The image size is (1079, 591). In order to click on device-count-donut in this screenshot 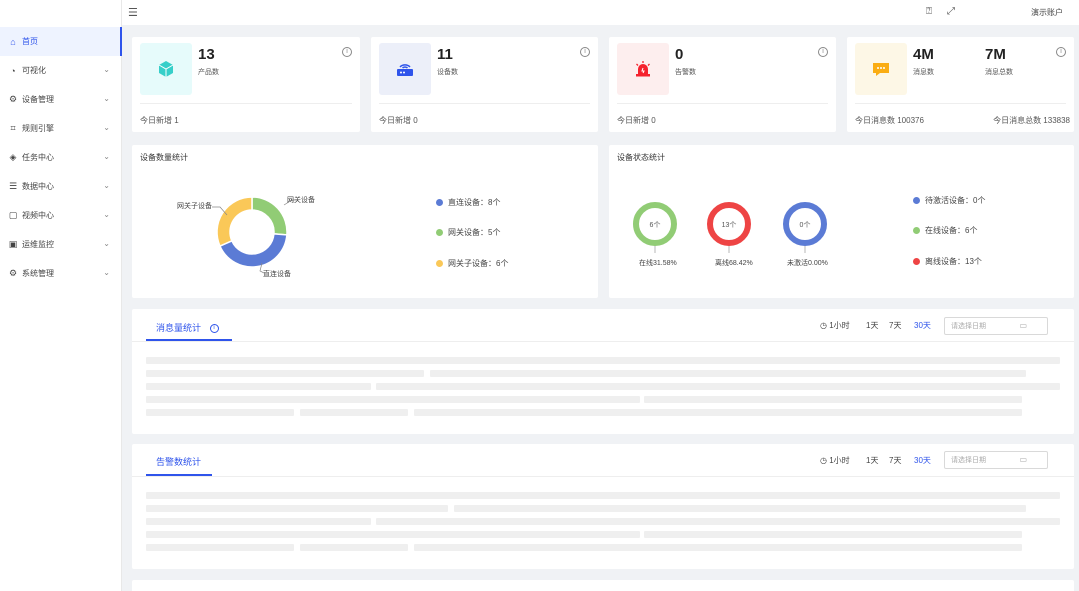, I will do `click(255, 235)`.